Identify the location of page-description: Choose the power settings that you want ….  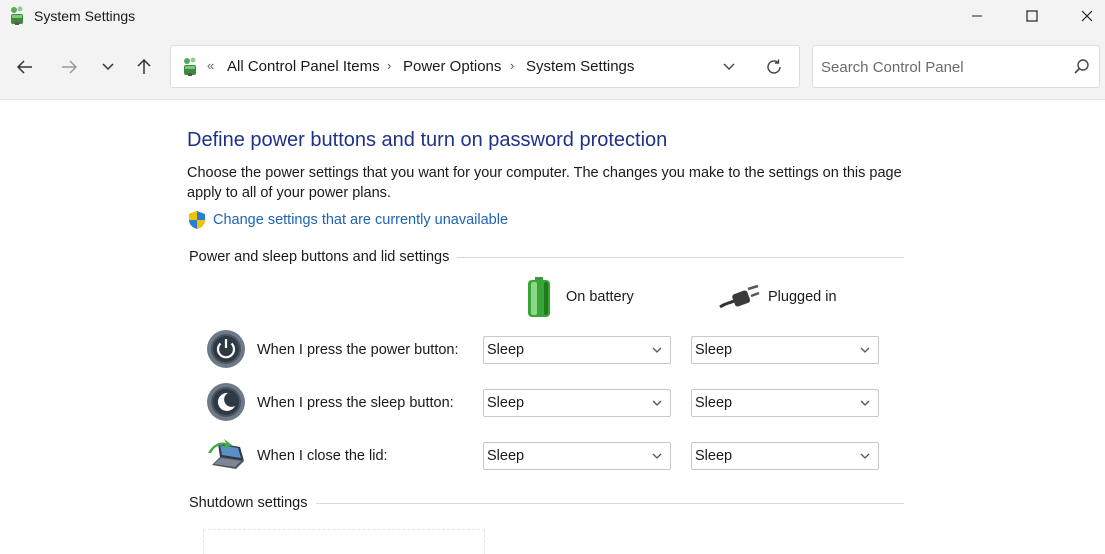
(544, 183).